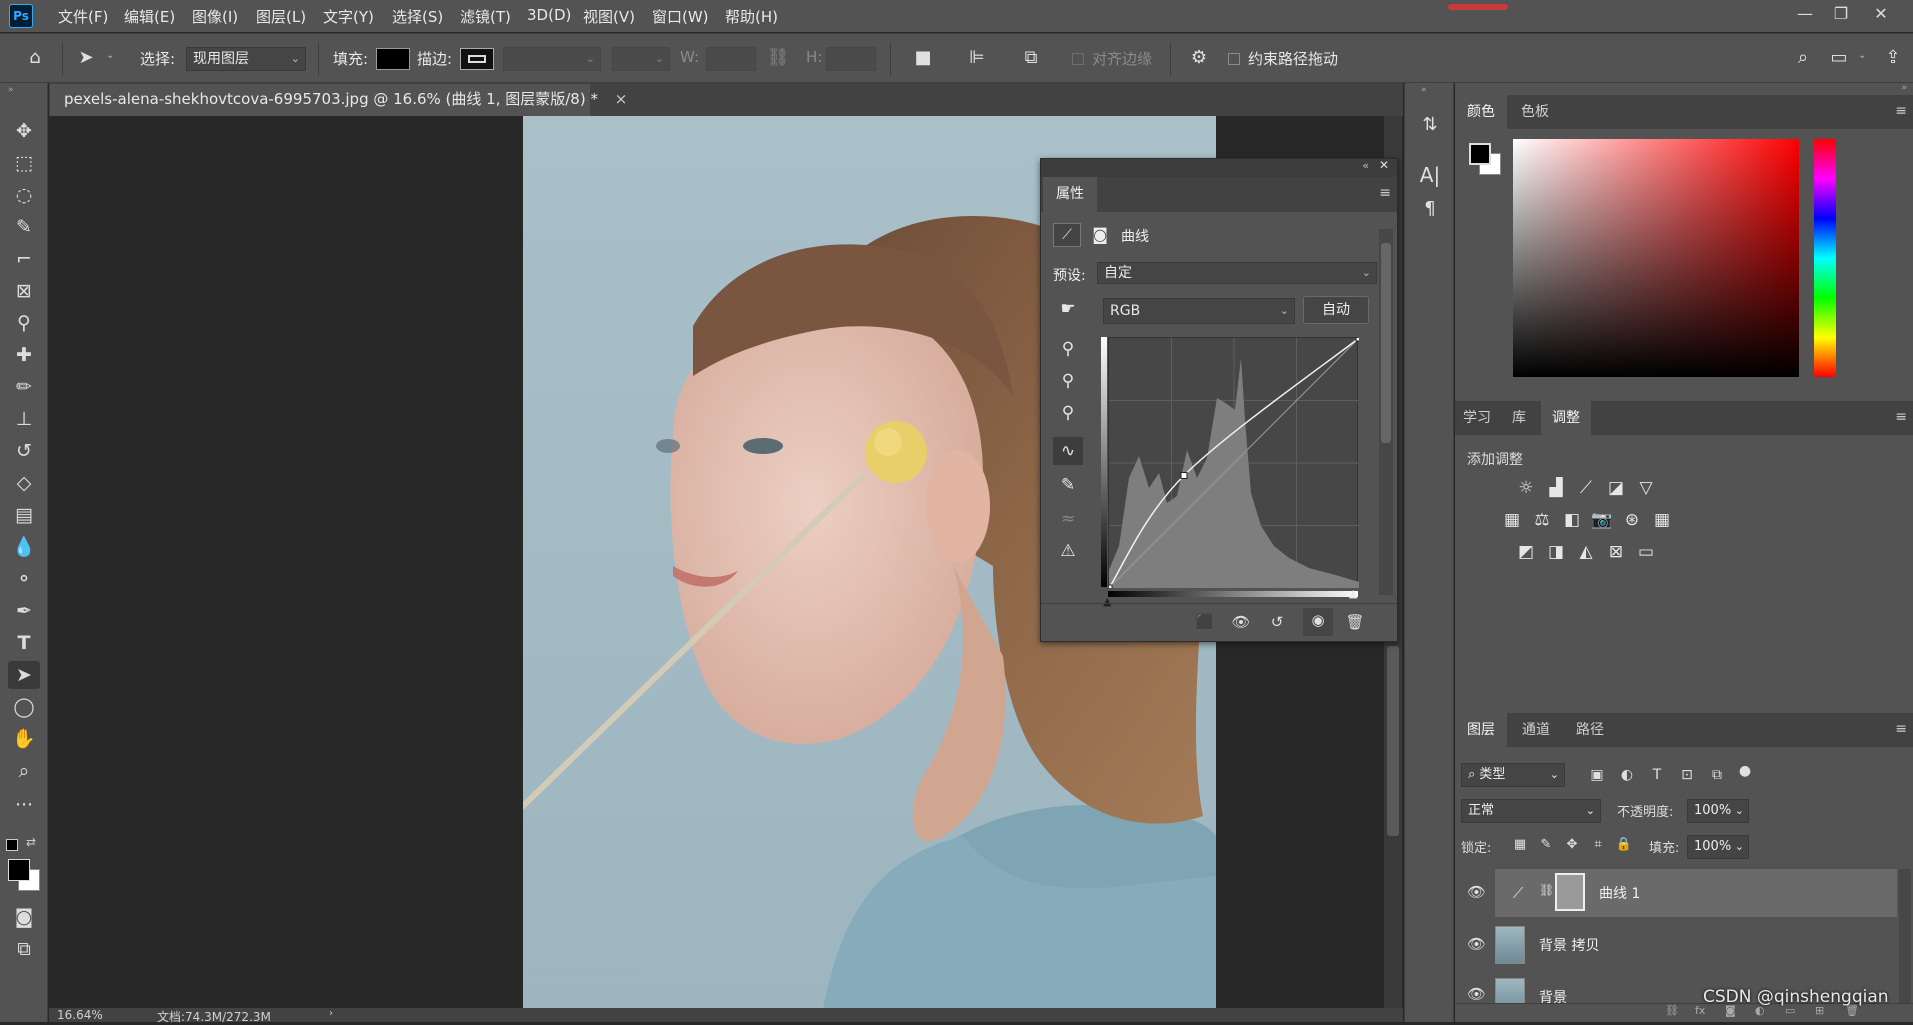  I want to click on healing-brush-tool-icon: ✚, so click(24, 355).